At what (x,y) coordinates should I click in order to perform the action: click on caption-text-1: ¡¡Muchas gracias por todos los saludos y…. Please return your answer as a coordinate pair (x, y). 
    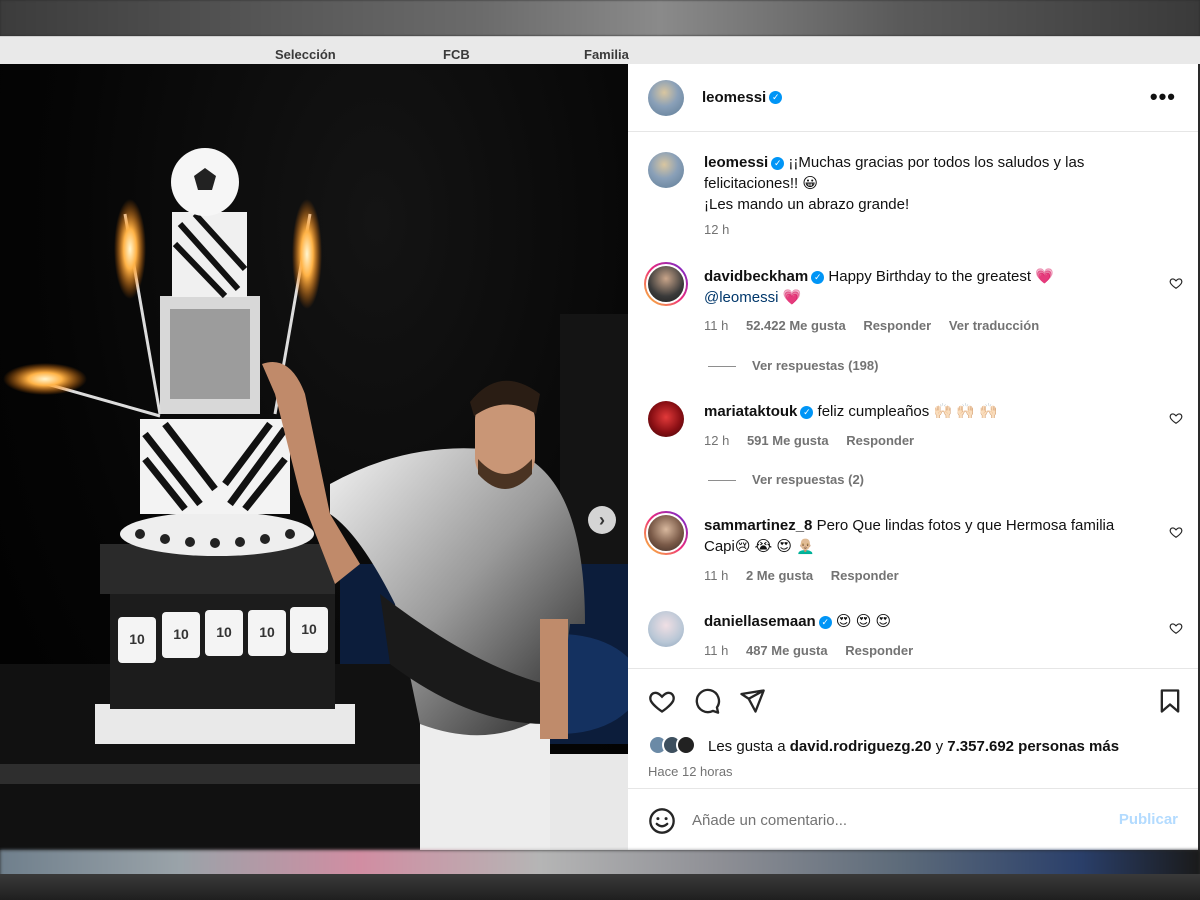
    Looking at the image, I should click on (936, 162).